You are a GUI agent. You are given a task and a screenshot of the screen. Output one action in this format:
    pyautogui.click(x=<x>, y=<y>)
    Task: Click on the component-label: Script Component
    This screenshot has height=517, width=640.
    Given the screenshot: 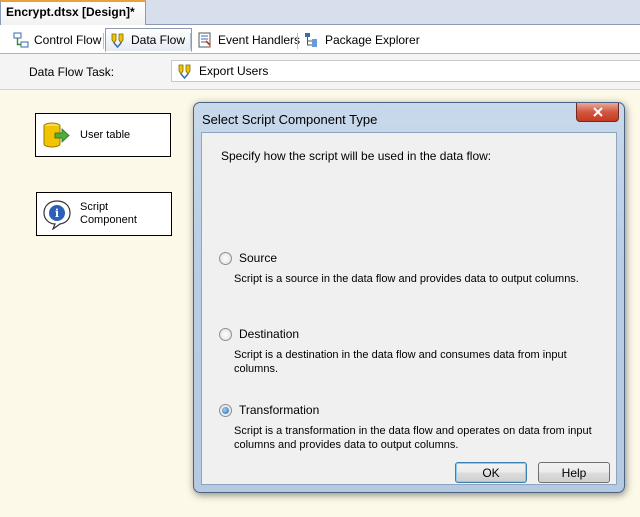 What is the action you would take?
    pyautogui.click(x=108, y=214)
    